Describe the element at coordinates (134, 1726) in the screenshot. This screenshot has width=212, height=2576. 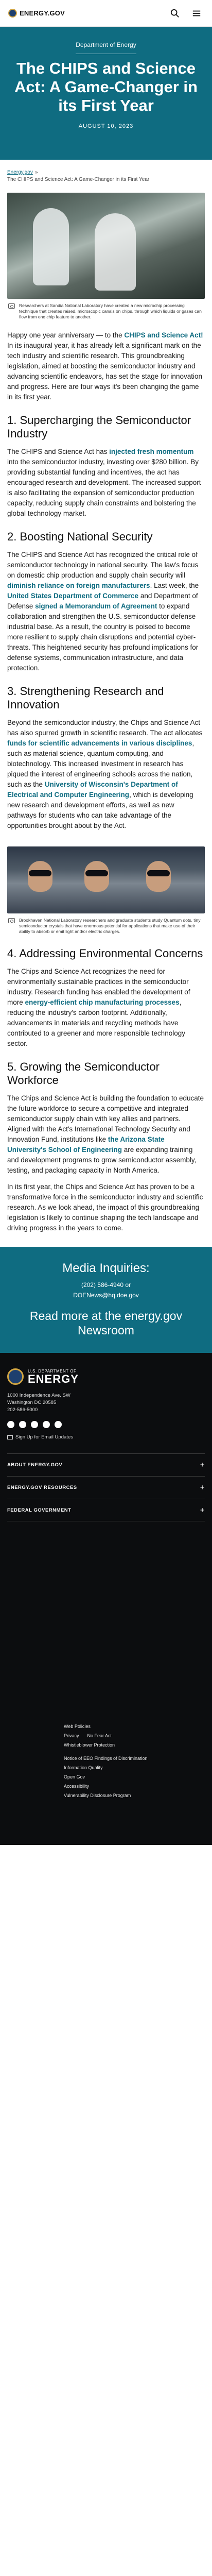
I see `footer-link: Web Policies` at that location.